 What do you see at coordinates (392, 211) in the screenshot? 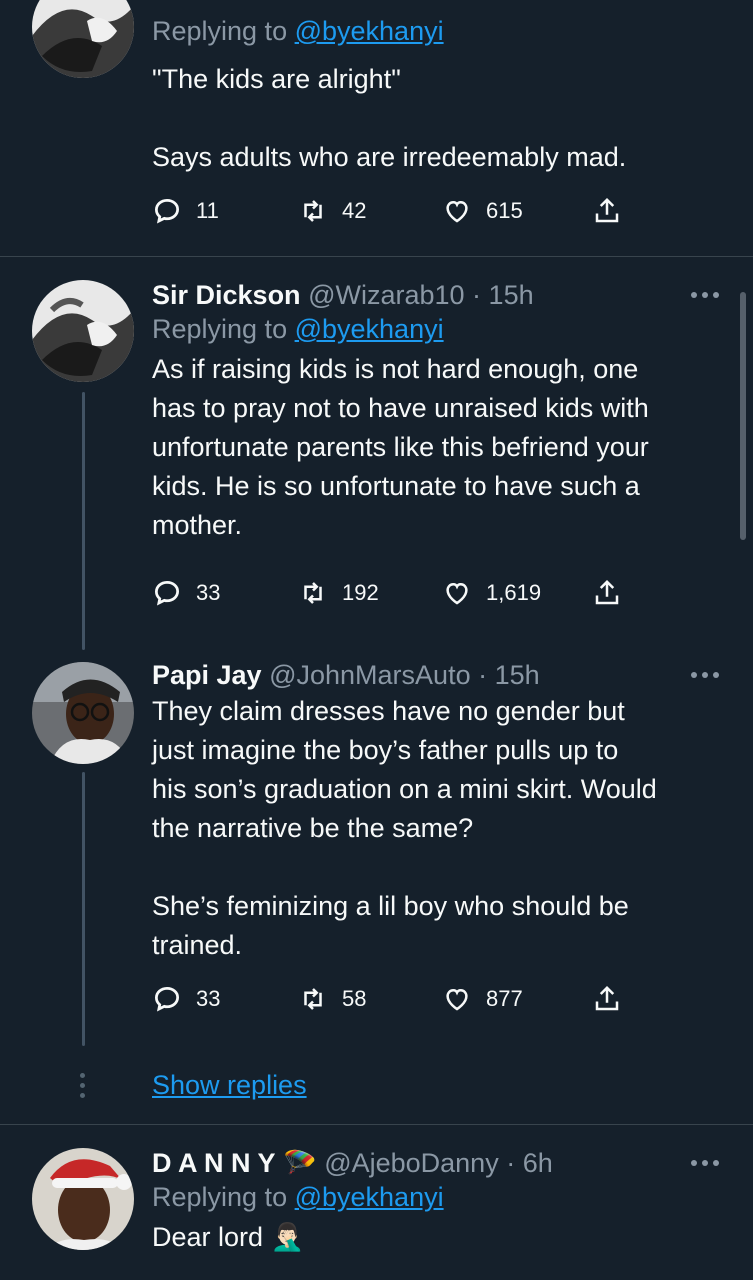
I see `tweet-actions: 11 42 615` at bounding box center [392, 211].